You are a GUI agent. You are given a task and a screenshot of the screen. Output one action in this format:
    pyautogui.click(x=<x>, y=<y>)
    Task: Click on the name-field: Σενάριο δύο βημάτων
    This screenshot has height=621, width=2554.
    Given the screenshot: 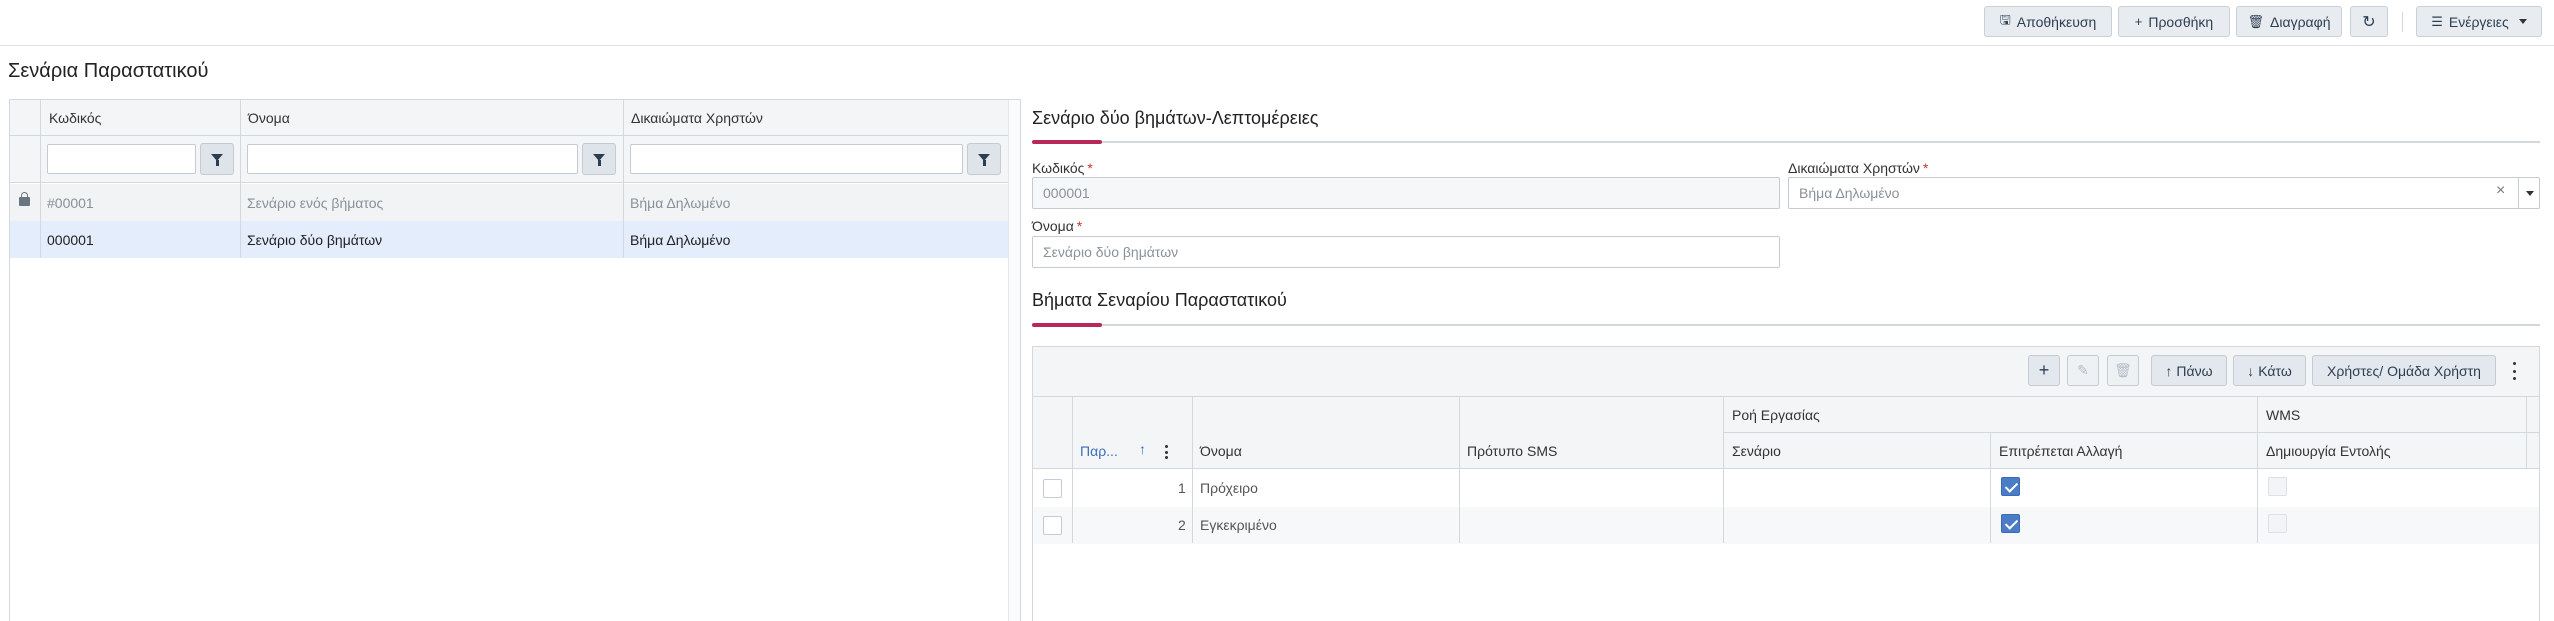 What is the action you would take?
    pyautogui.click(x=1406, y=252)
    